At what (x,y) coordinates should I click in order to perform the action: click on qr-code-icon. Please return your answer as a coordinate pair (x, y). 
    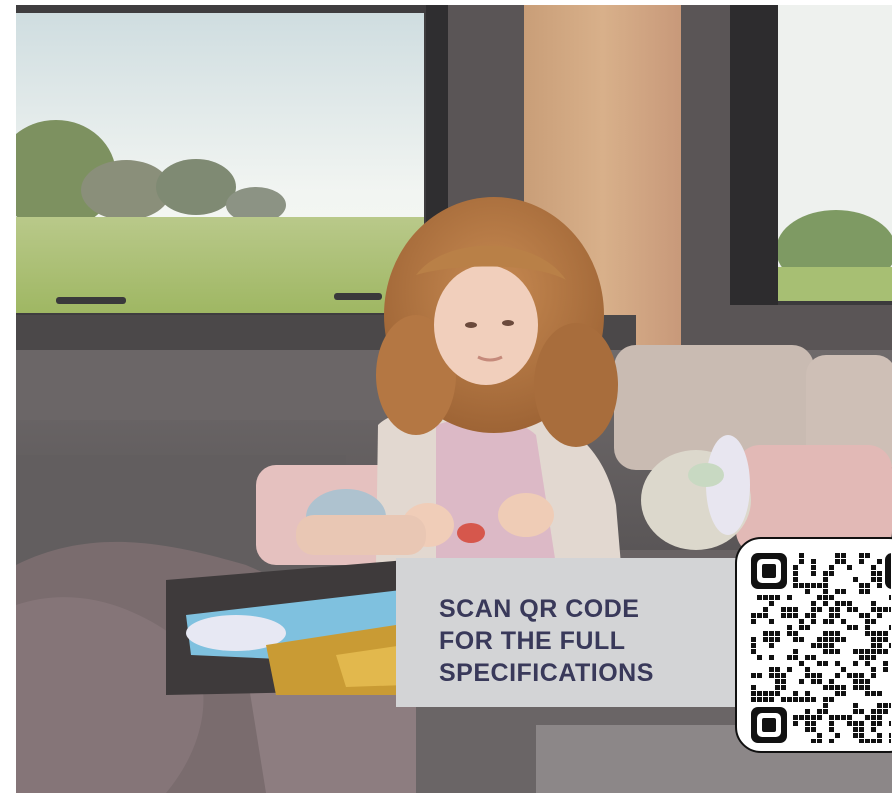
    Looking at the image, I should click on (821, 648).